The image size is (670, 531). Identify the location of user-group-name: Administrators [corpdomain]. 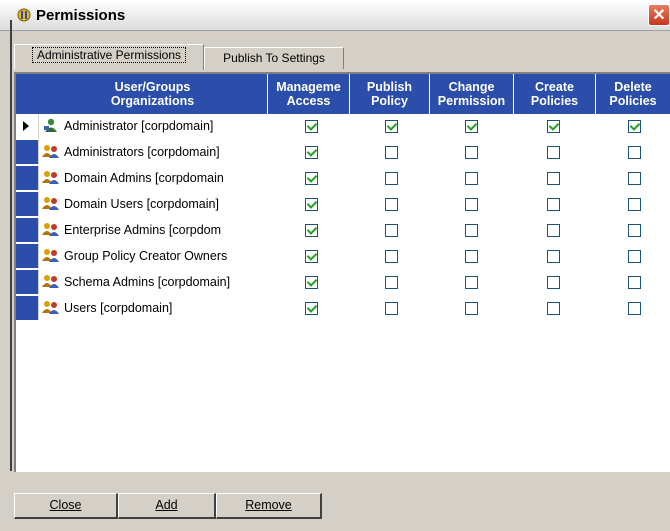
(131, 151).